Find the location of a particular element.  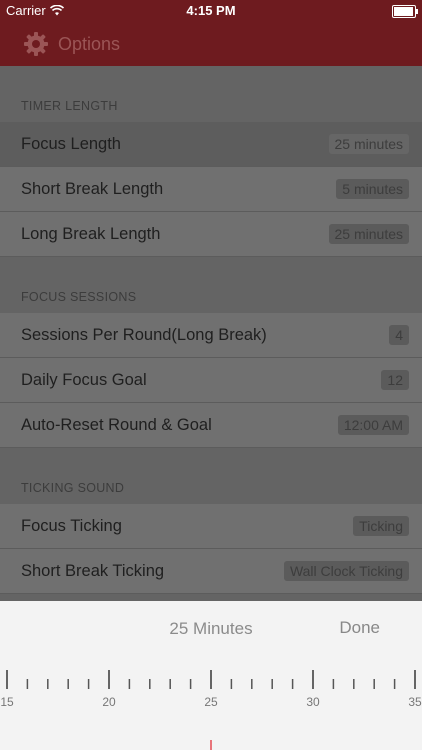

minutes-ruler: 15 20 25 30 35 is located at coordinates (211, 703).